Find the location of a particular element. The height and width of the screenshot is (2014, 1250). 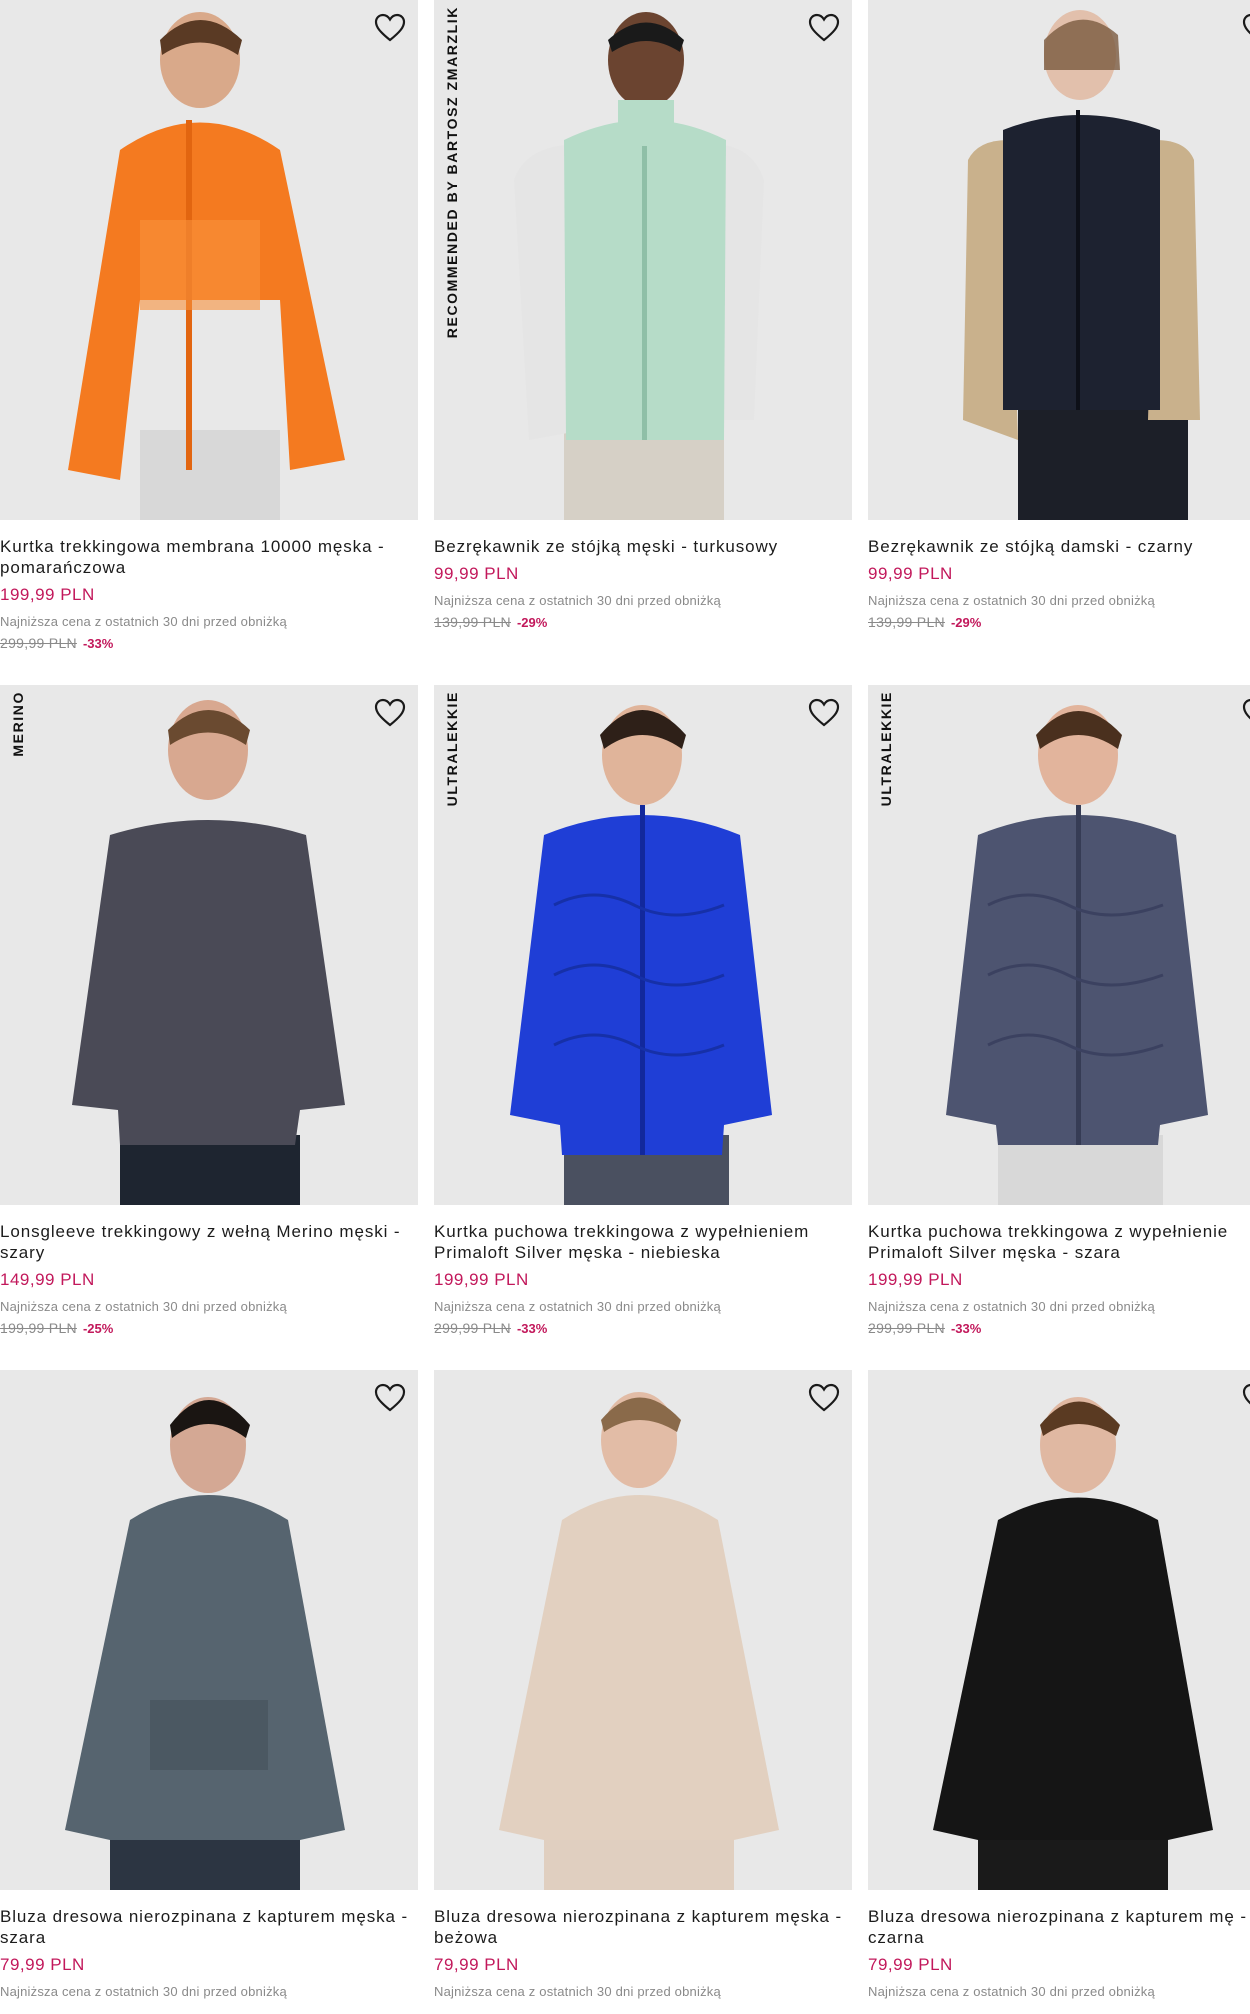

badge-text: MERINO is located at coordinates (18, 724).